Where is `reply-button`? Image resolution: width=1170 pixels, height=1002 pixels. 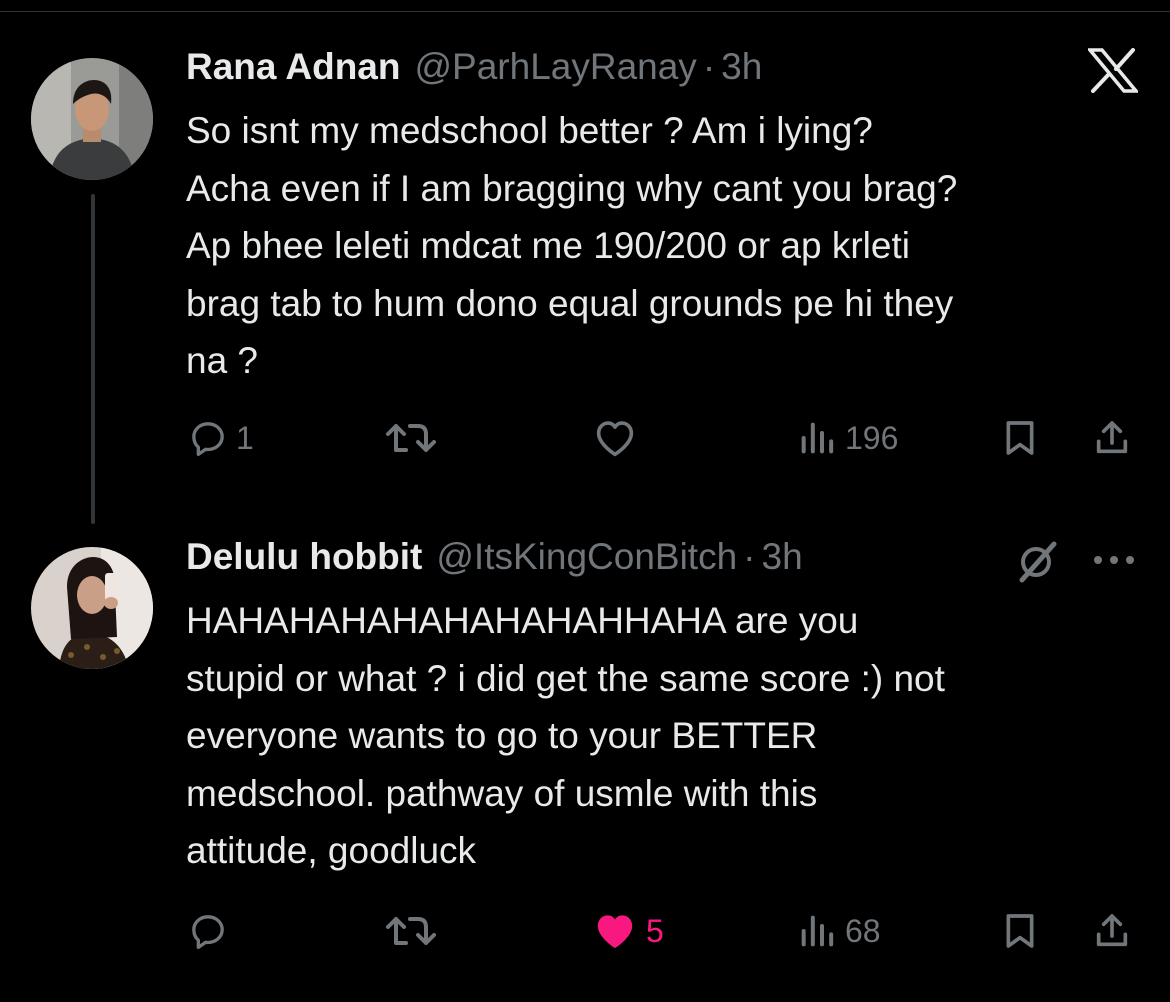 reply-button is located at coordinates (212, 931).